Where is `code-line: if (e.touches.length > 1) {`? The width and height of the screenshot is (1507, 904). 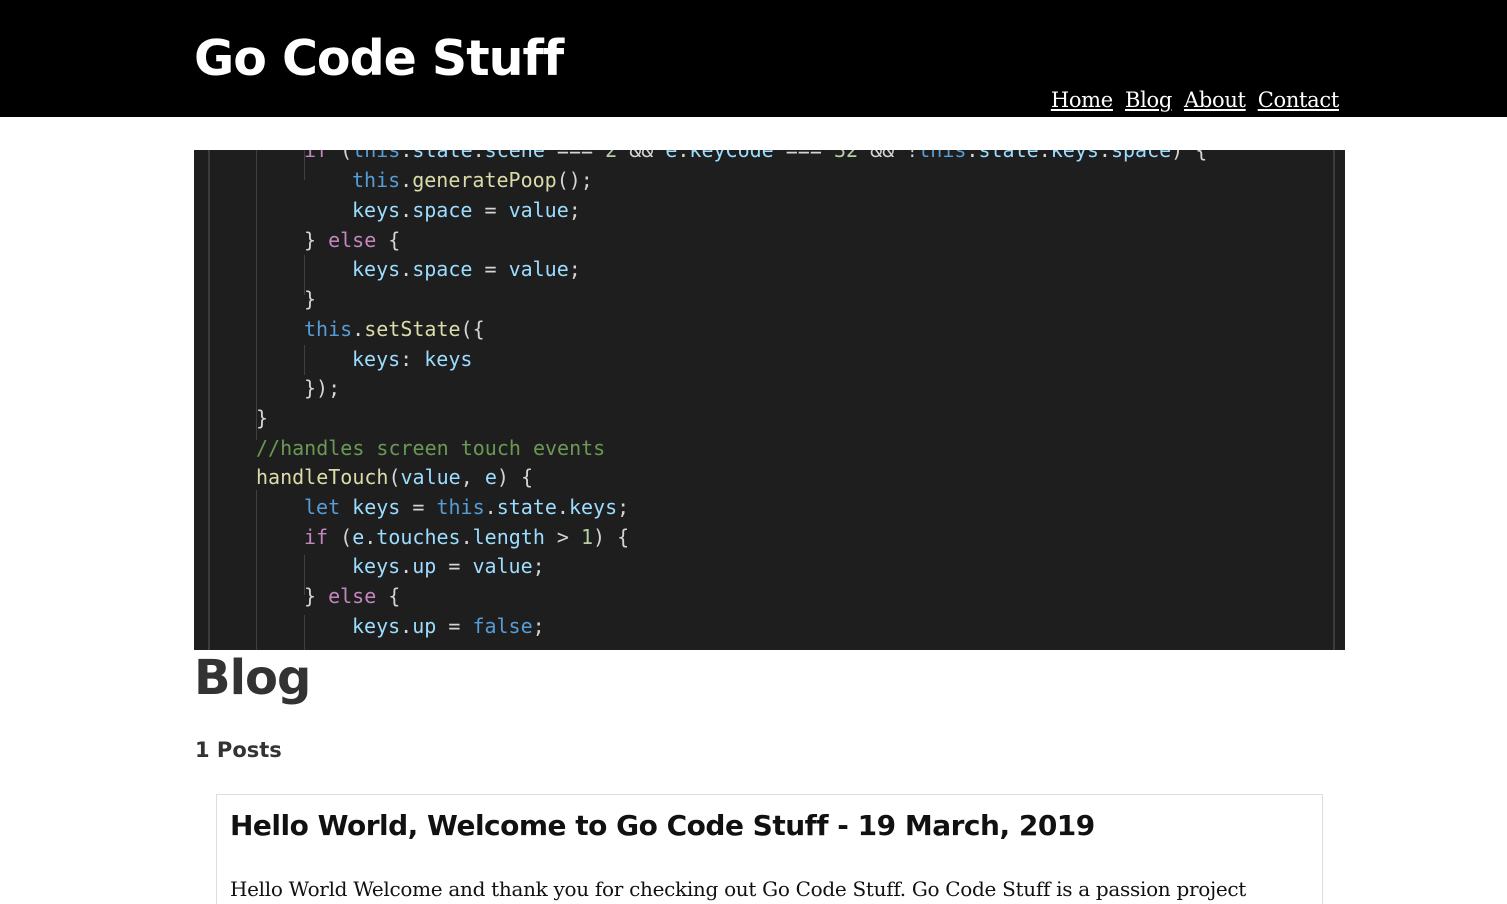 code-line: if (e.touches.length > 1) { is located at coordinates (467, 537).